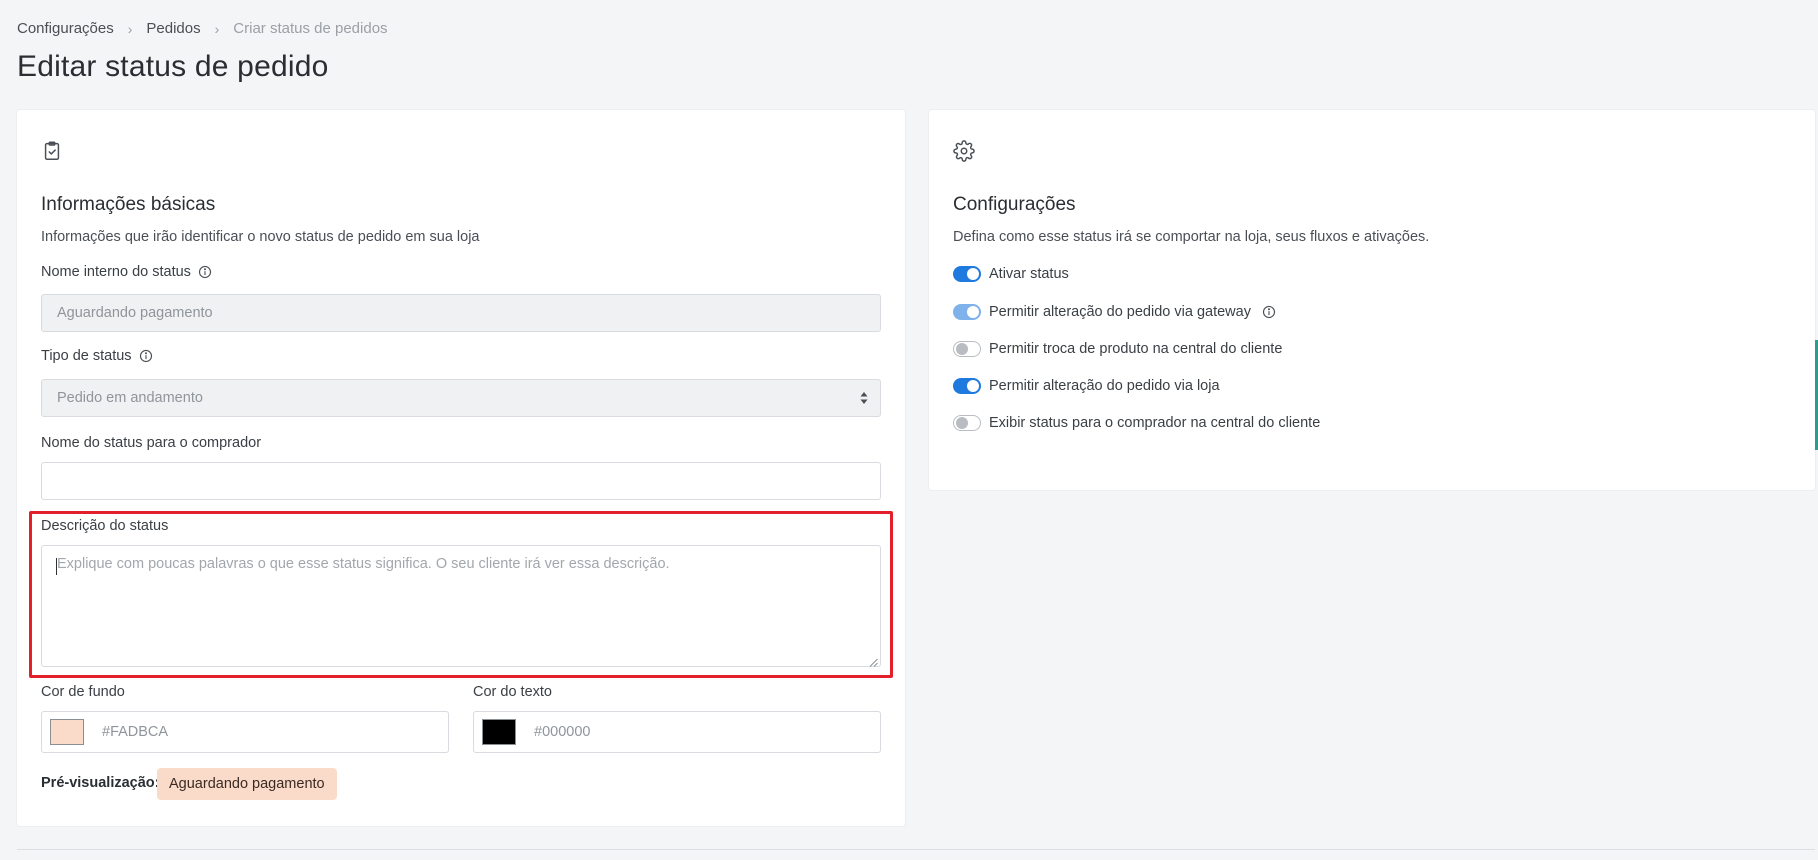 This screenshot has height=860, width=1818. I want to click on buyer-name-input, so click(461, 481).